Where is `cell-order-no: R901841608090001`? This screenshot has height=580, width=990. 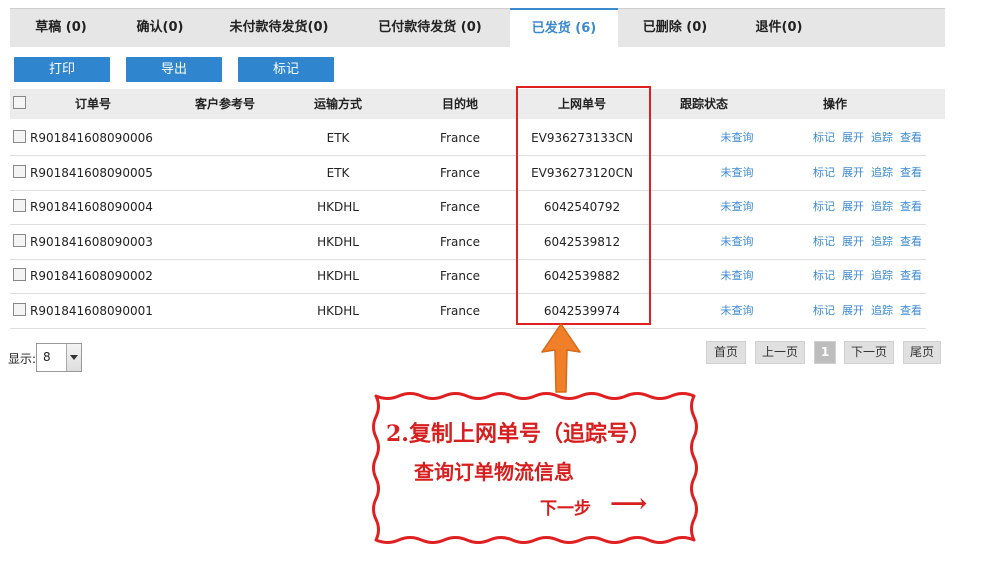 cell-order-no: R901841608090001 is located at coordinates (91, 311).